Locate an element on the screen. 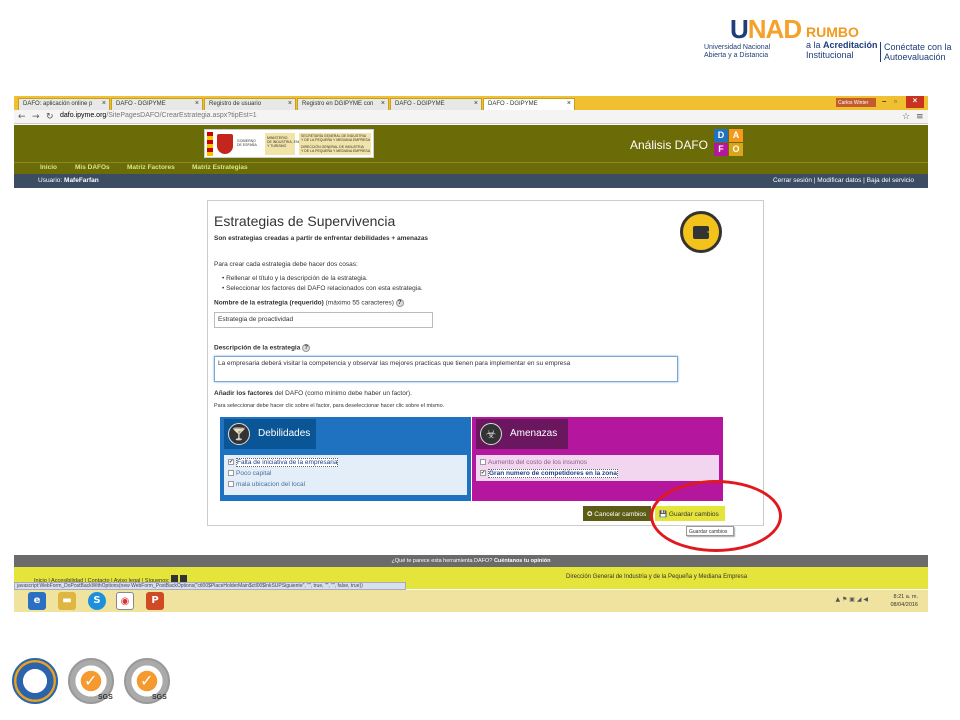  colombia-seal-icon is located at coordinates (35, 681).